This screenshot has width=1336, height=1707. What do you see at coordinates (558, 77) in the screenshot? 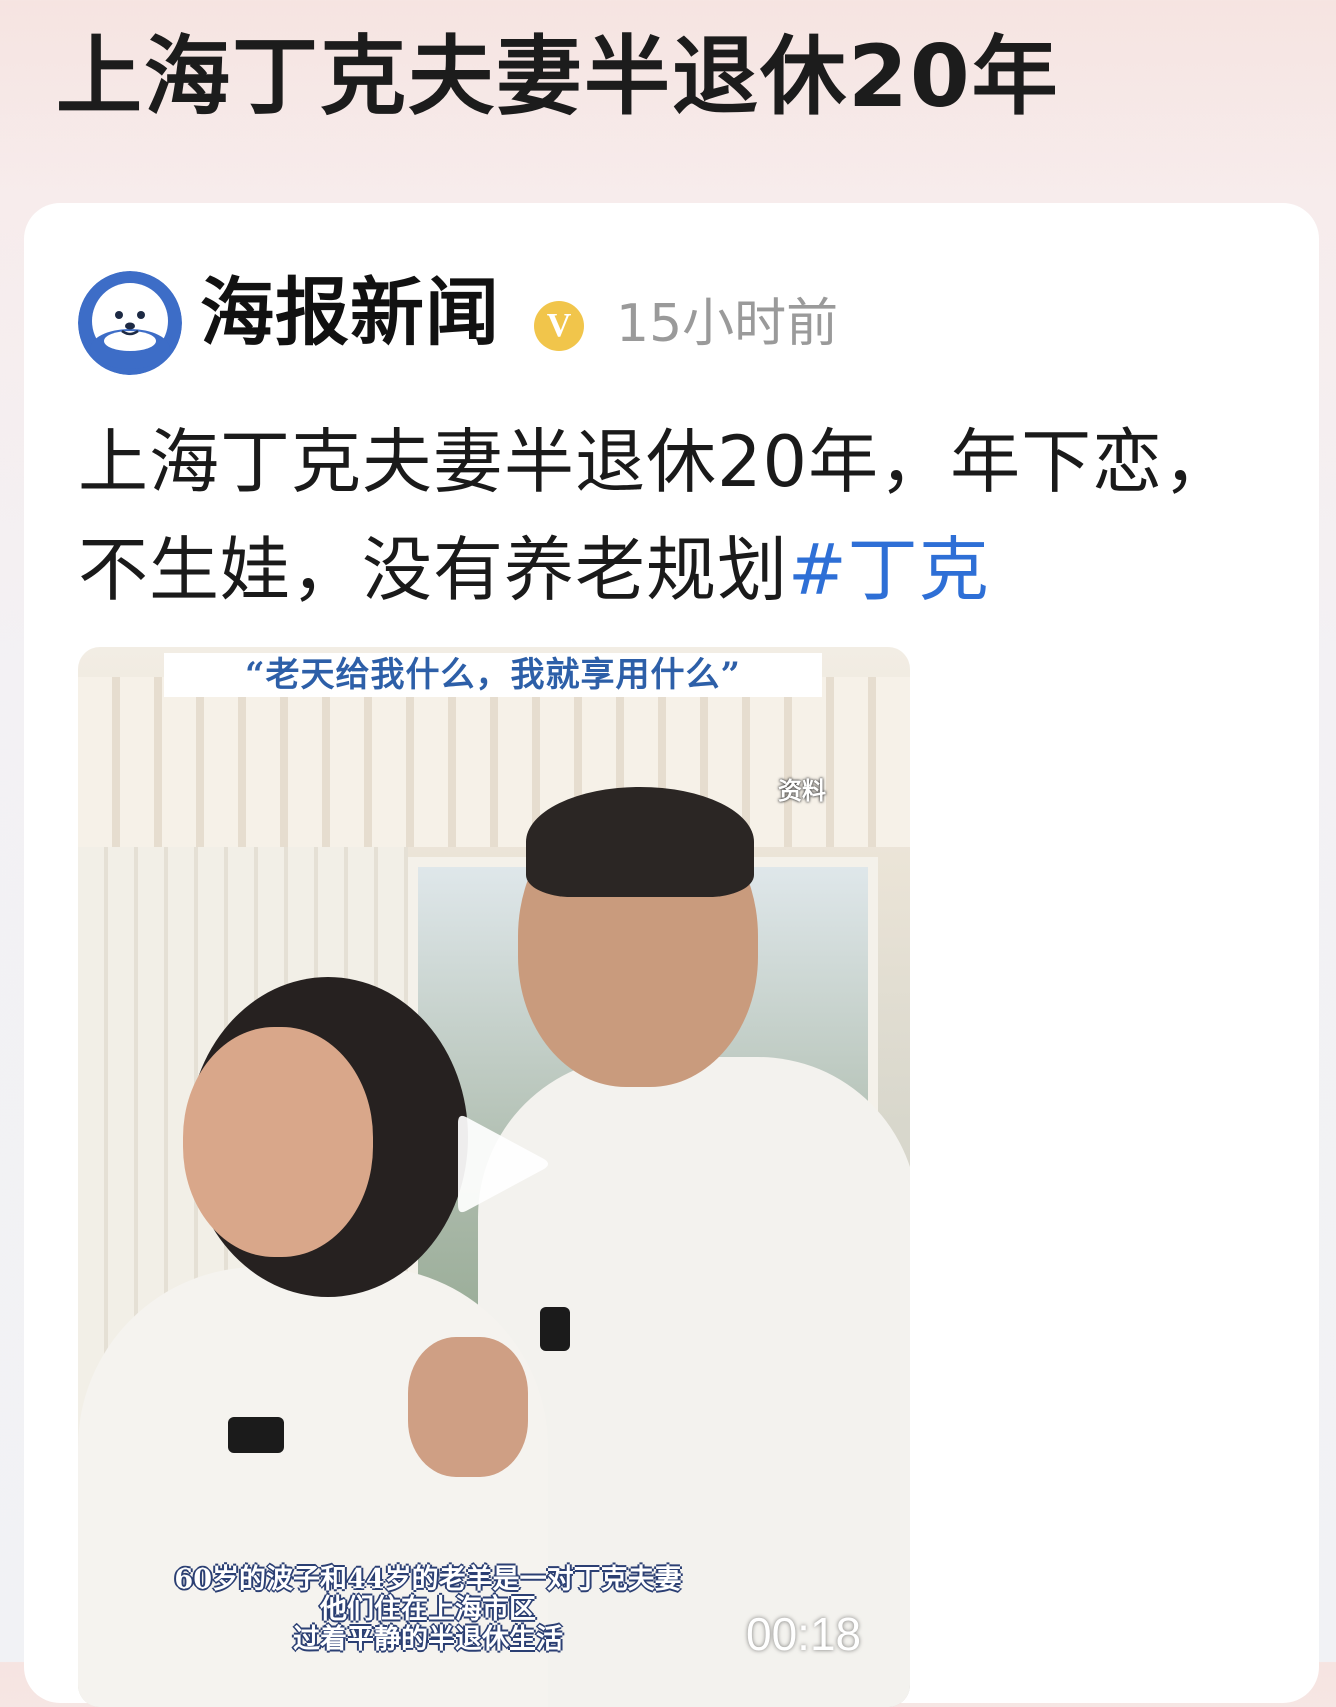
I see `page-title: 上海丁克夫妻半退休20年` at bounding box center [558, 77].